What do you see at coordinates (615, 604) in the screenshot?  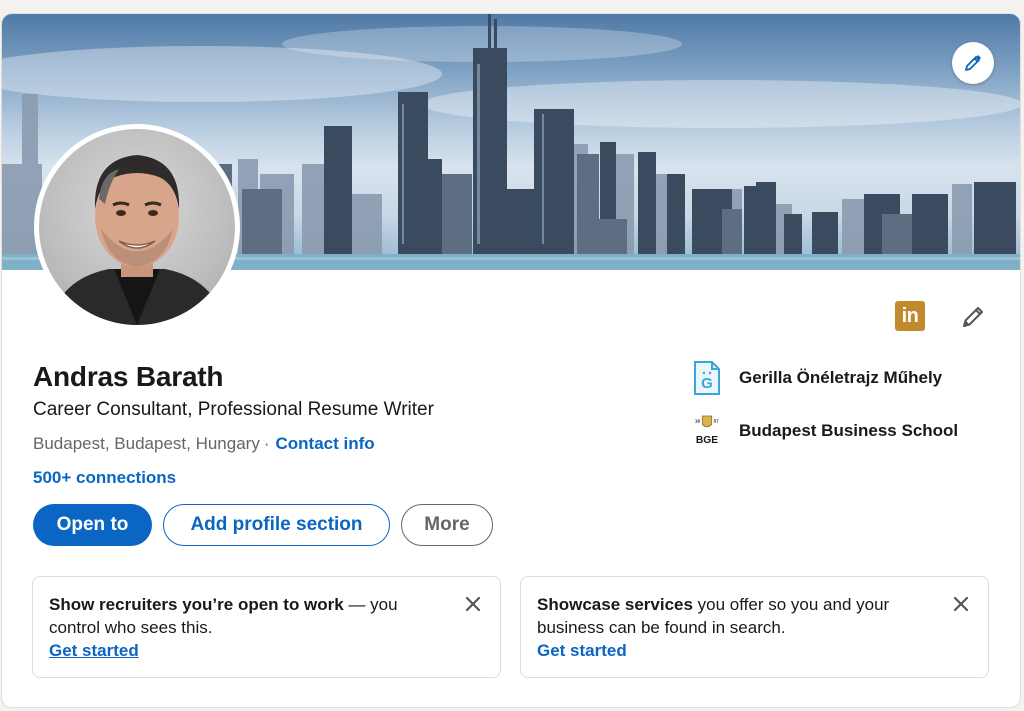 I see `promo-bold-text: Showcase services` at bounding box center [615, 604].